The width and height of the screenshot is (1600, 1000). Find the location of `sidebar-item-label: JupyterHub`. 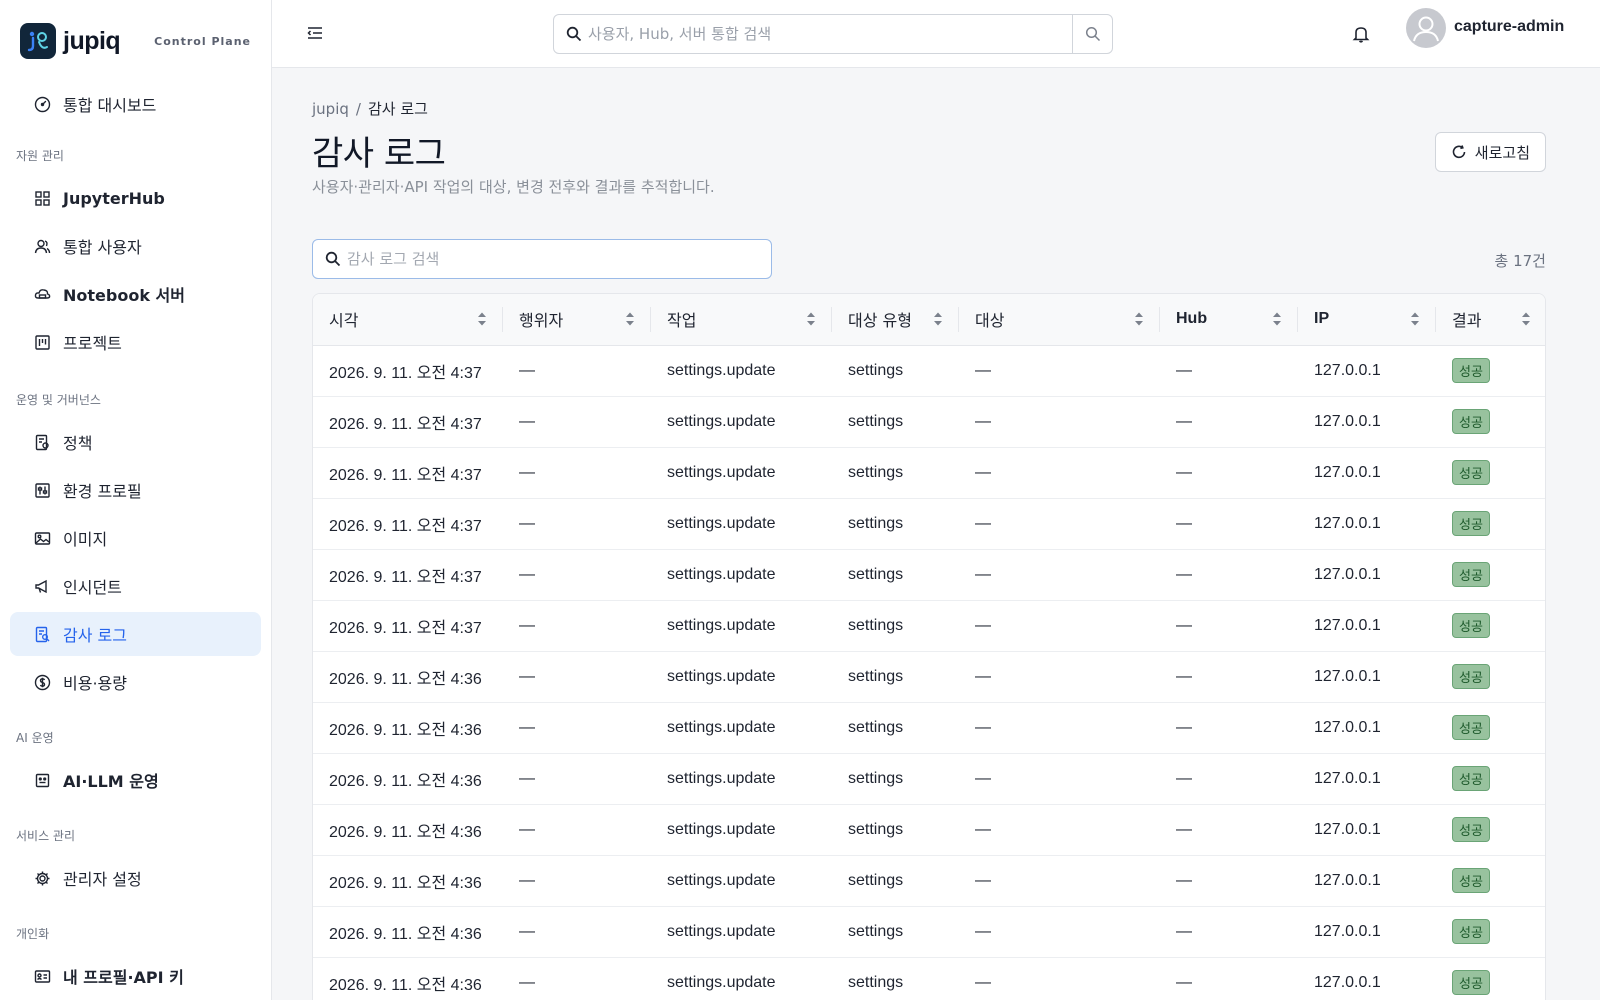

sidebar-item-label: JupyterHub is located at coordinates (114, 198).